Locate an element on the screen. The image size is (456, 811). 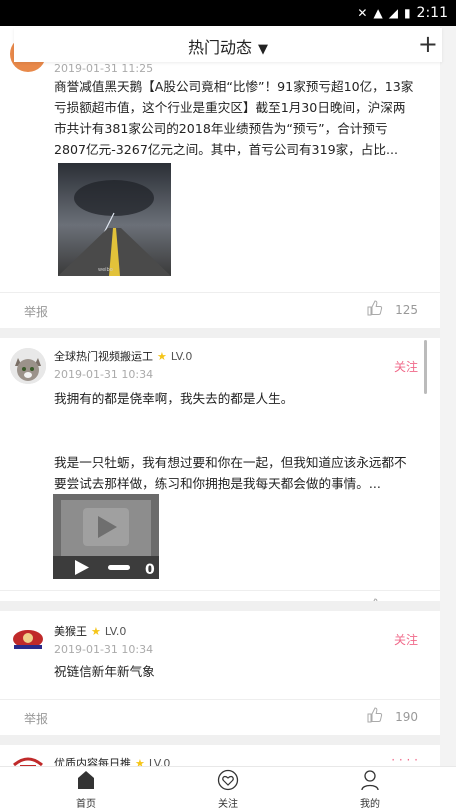
like-button: 190 is located at coordinates (391, 716).